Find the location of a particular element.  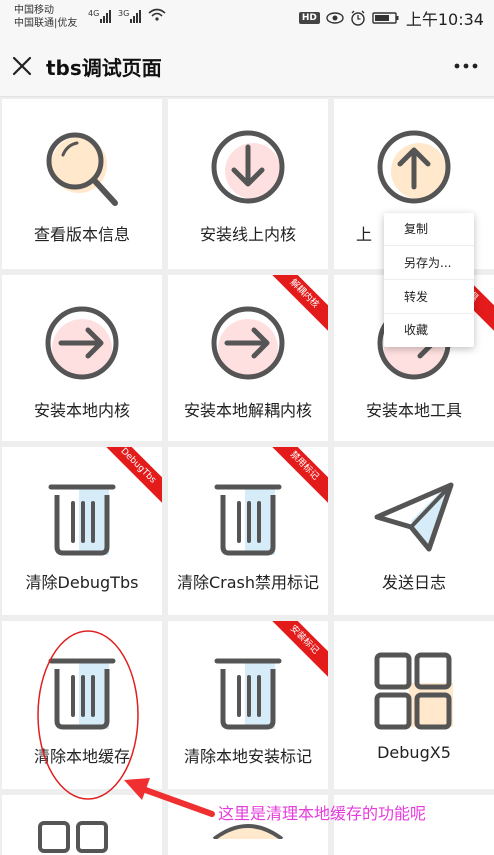

tile-label: 发送日志 is located at coordinates (413, 582).